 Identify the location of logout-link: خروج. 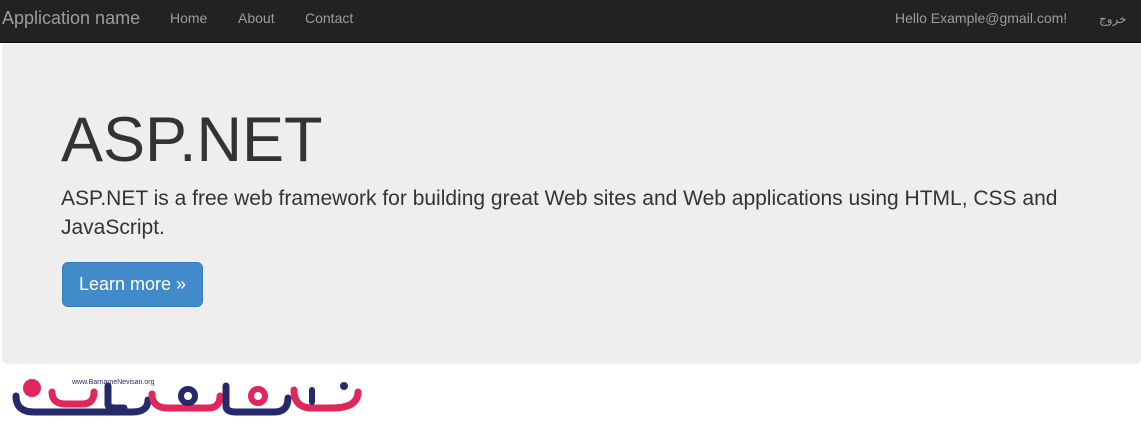
(1113, 19).